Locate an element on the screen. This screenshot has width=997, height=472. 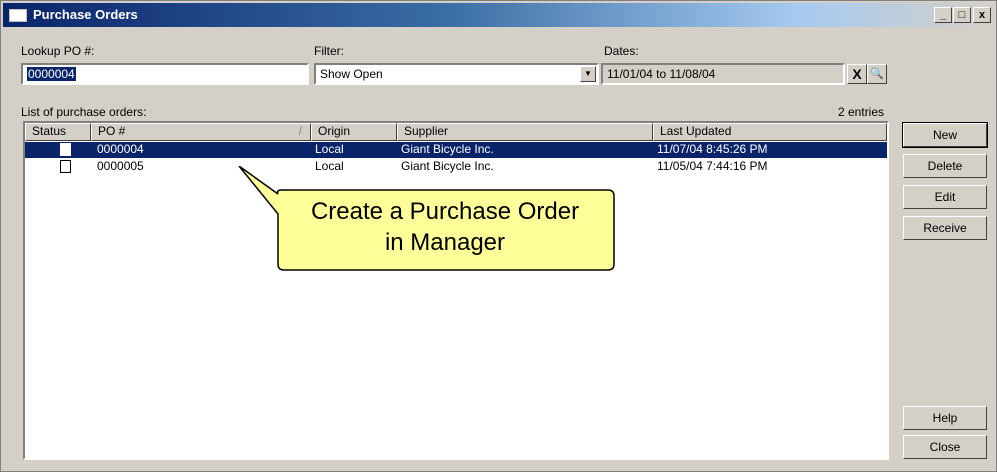
clear-dates-button: X is located at coordinates (857, 74).